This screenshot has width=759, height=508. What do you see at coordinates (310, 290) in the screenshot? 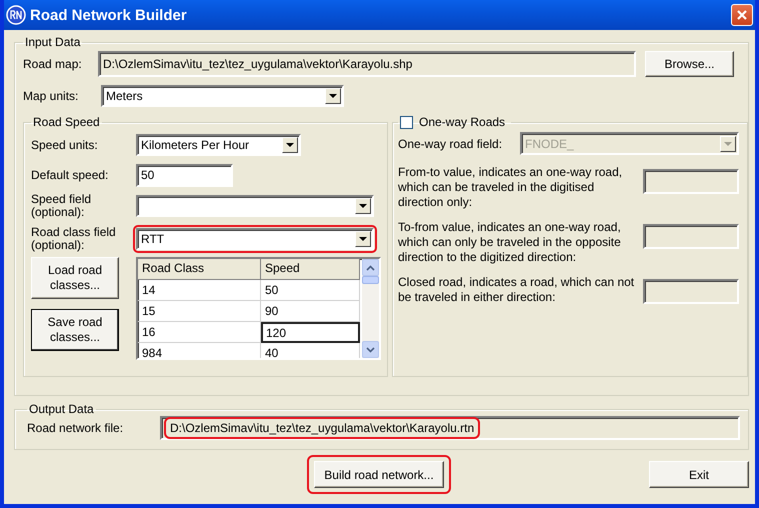
I see `table-cell: 50` at bounding box center [310, 290].